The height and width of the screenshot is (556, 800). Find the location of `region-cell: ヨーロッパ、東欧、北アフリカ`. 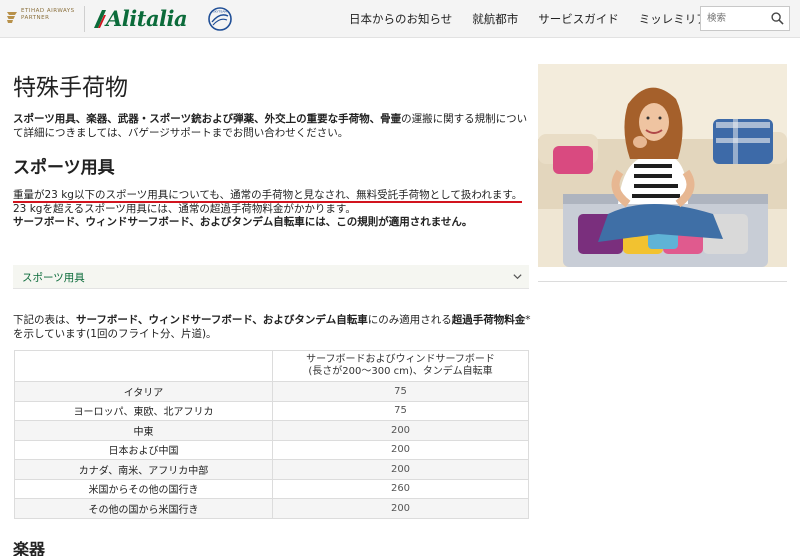

region-cell: ヨーロッパ、東欧、北アフリカ is located at coordinates (143, 410).